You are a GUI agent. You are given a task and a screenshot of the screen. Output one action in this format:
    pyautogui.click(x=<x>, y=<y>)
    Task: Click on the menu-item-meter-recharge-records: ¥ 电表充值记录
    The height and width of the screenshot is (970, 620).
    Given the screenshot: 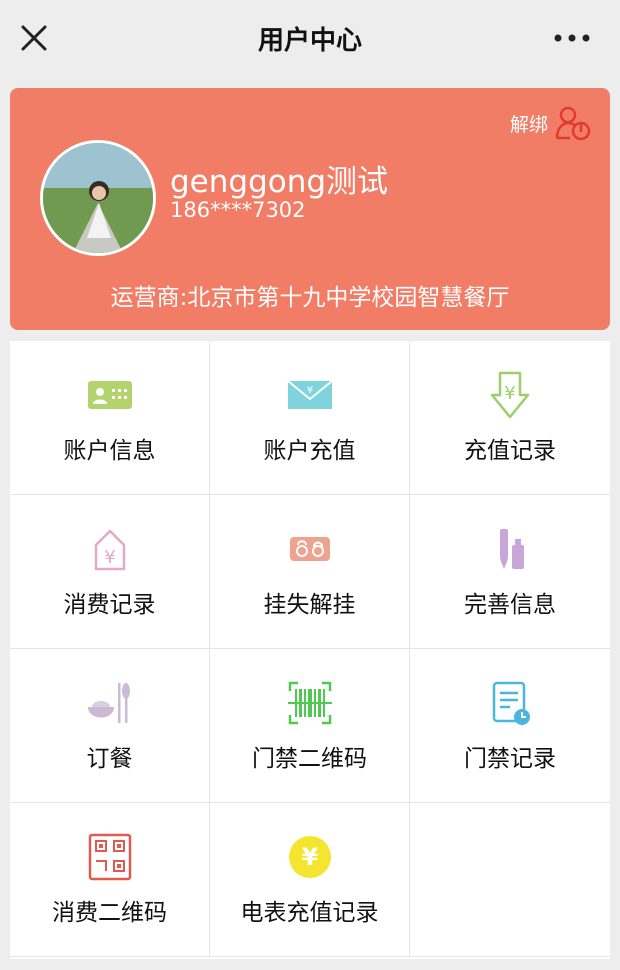 What is the action you would take?
    pyautogui.click(x=310, y=880)
    